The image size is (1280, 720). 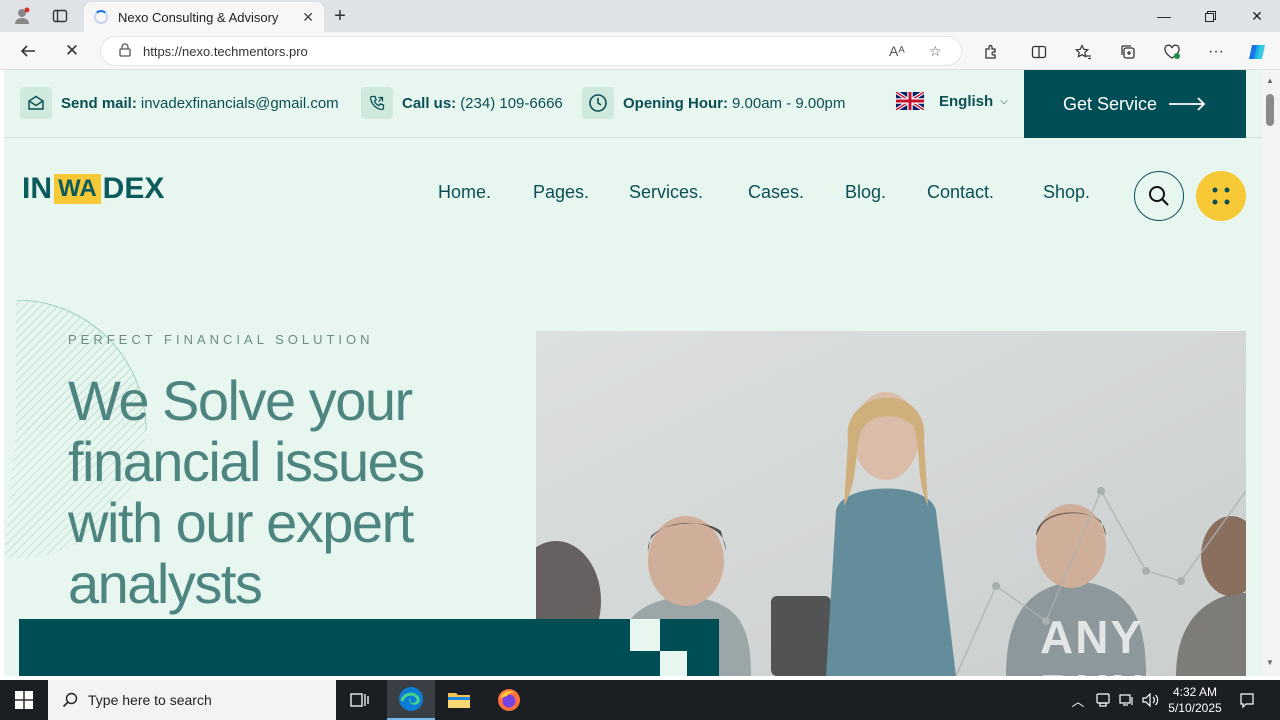 I want to click on lock-icon, so click(x=125, y=51).